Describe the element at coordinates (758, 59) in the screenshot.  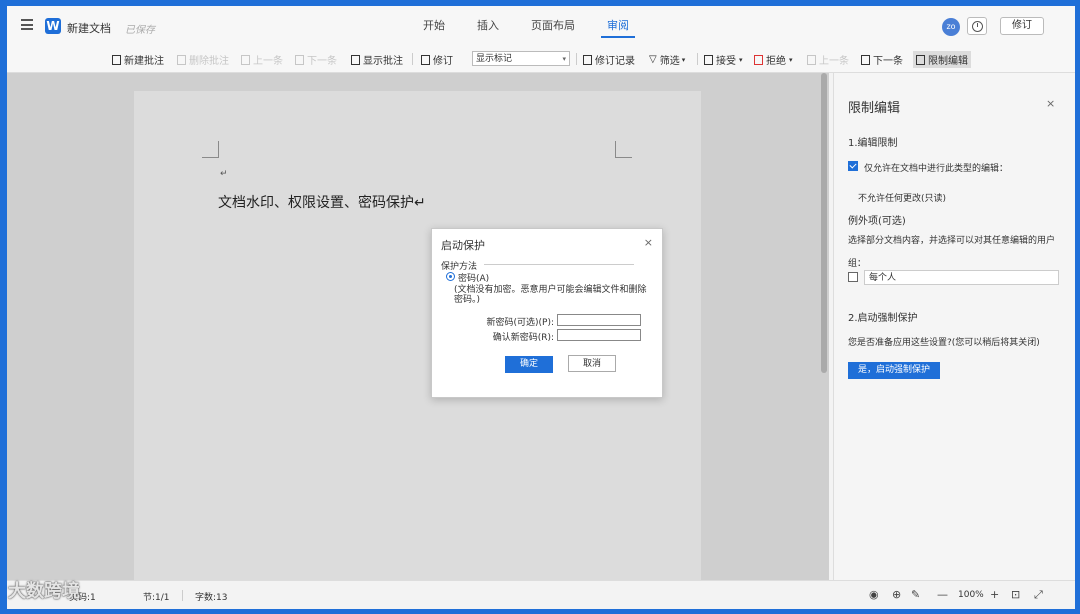
I see `reject-icon` at that location.